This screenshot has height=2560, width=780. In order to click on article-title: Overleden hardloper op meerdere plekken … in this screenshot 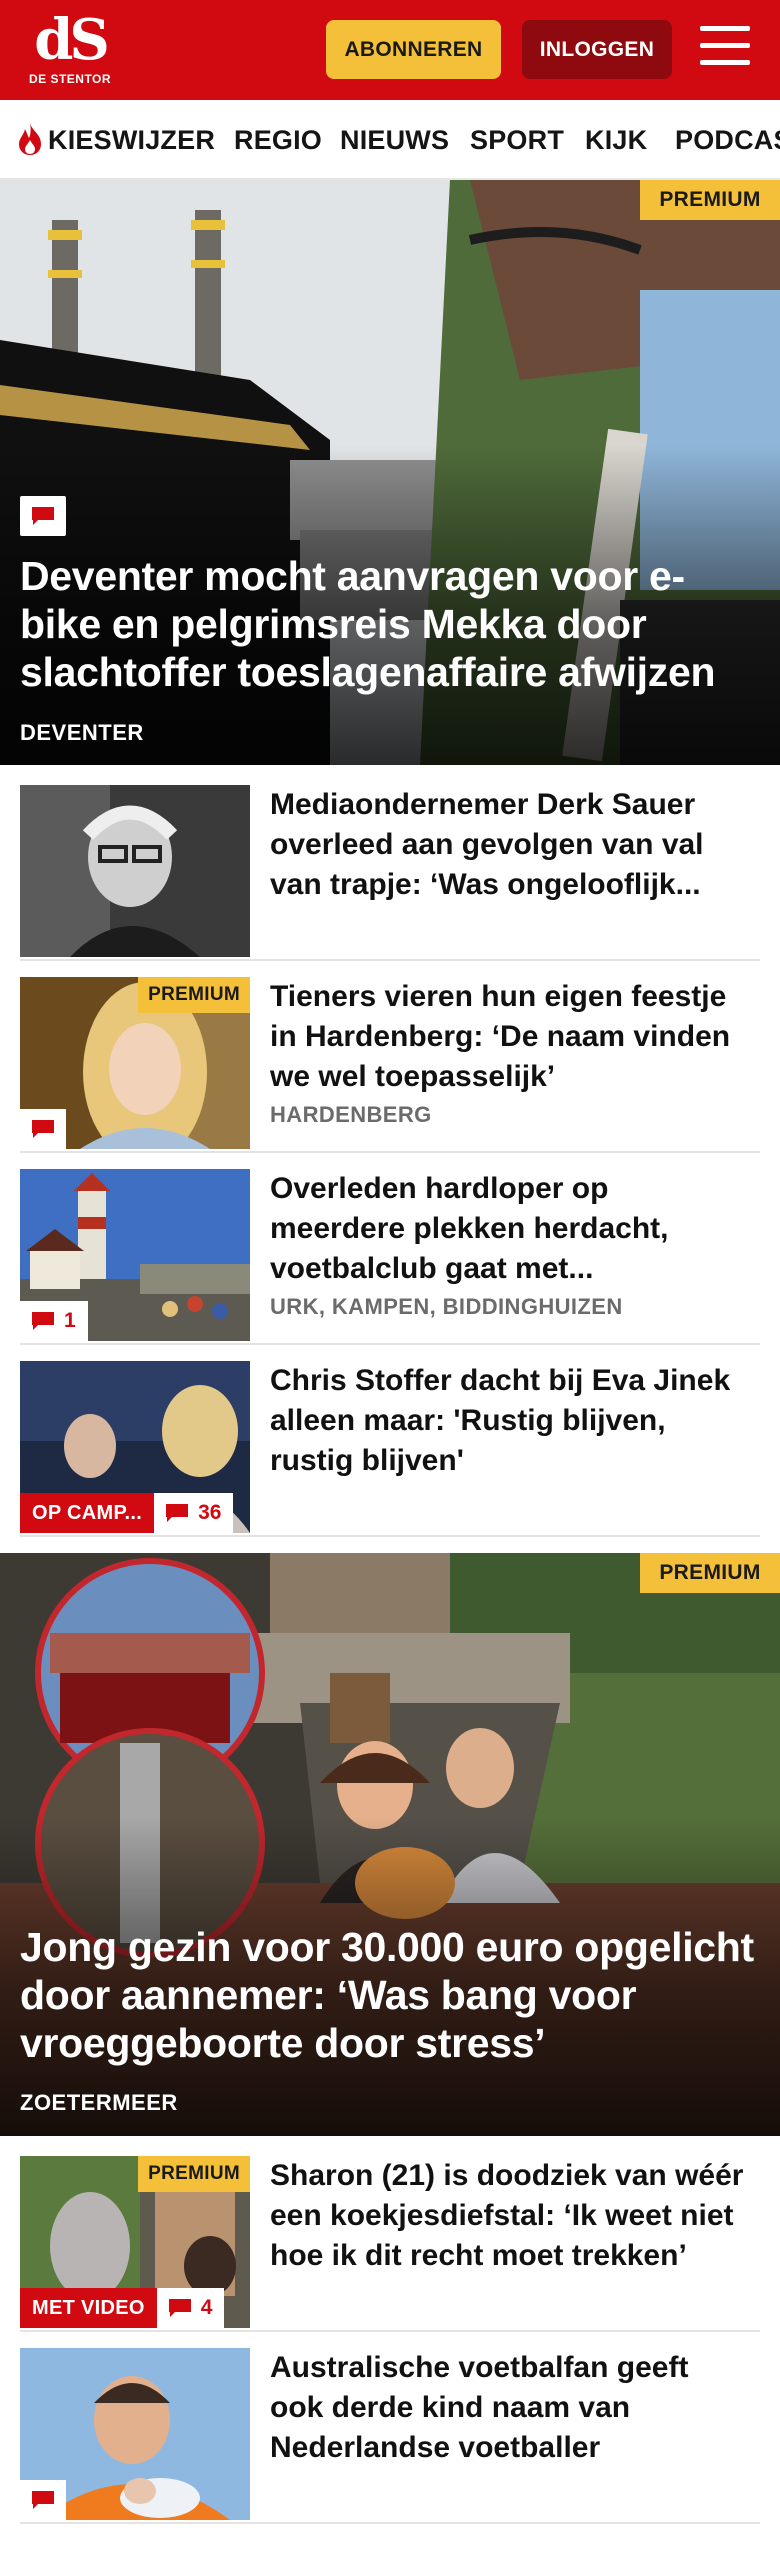, I will do `click(510, 1229)`.